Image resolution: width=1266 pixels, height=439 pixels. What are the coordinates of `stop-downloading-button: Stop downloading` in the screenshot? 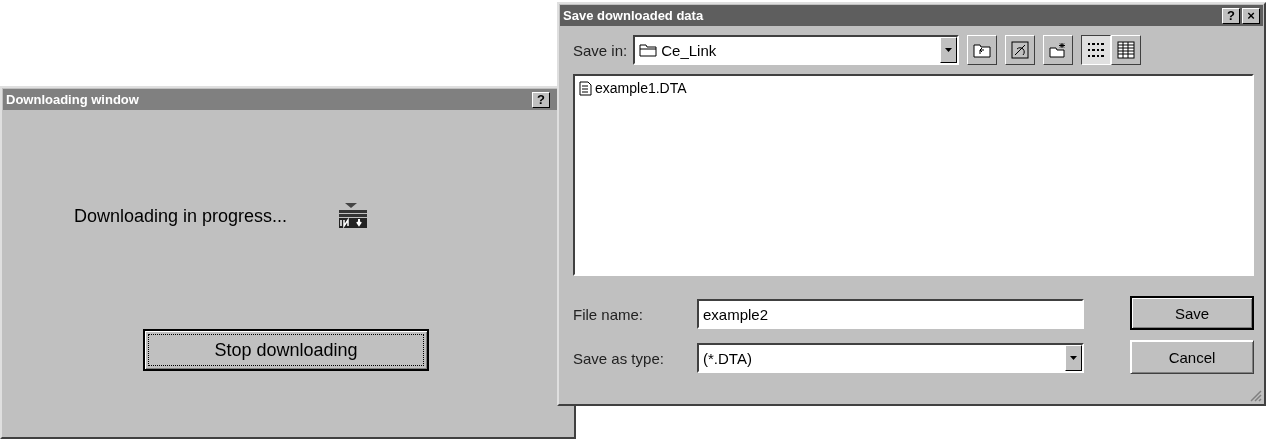 It's located at (286, 350).